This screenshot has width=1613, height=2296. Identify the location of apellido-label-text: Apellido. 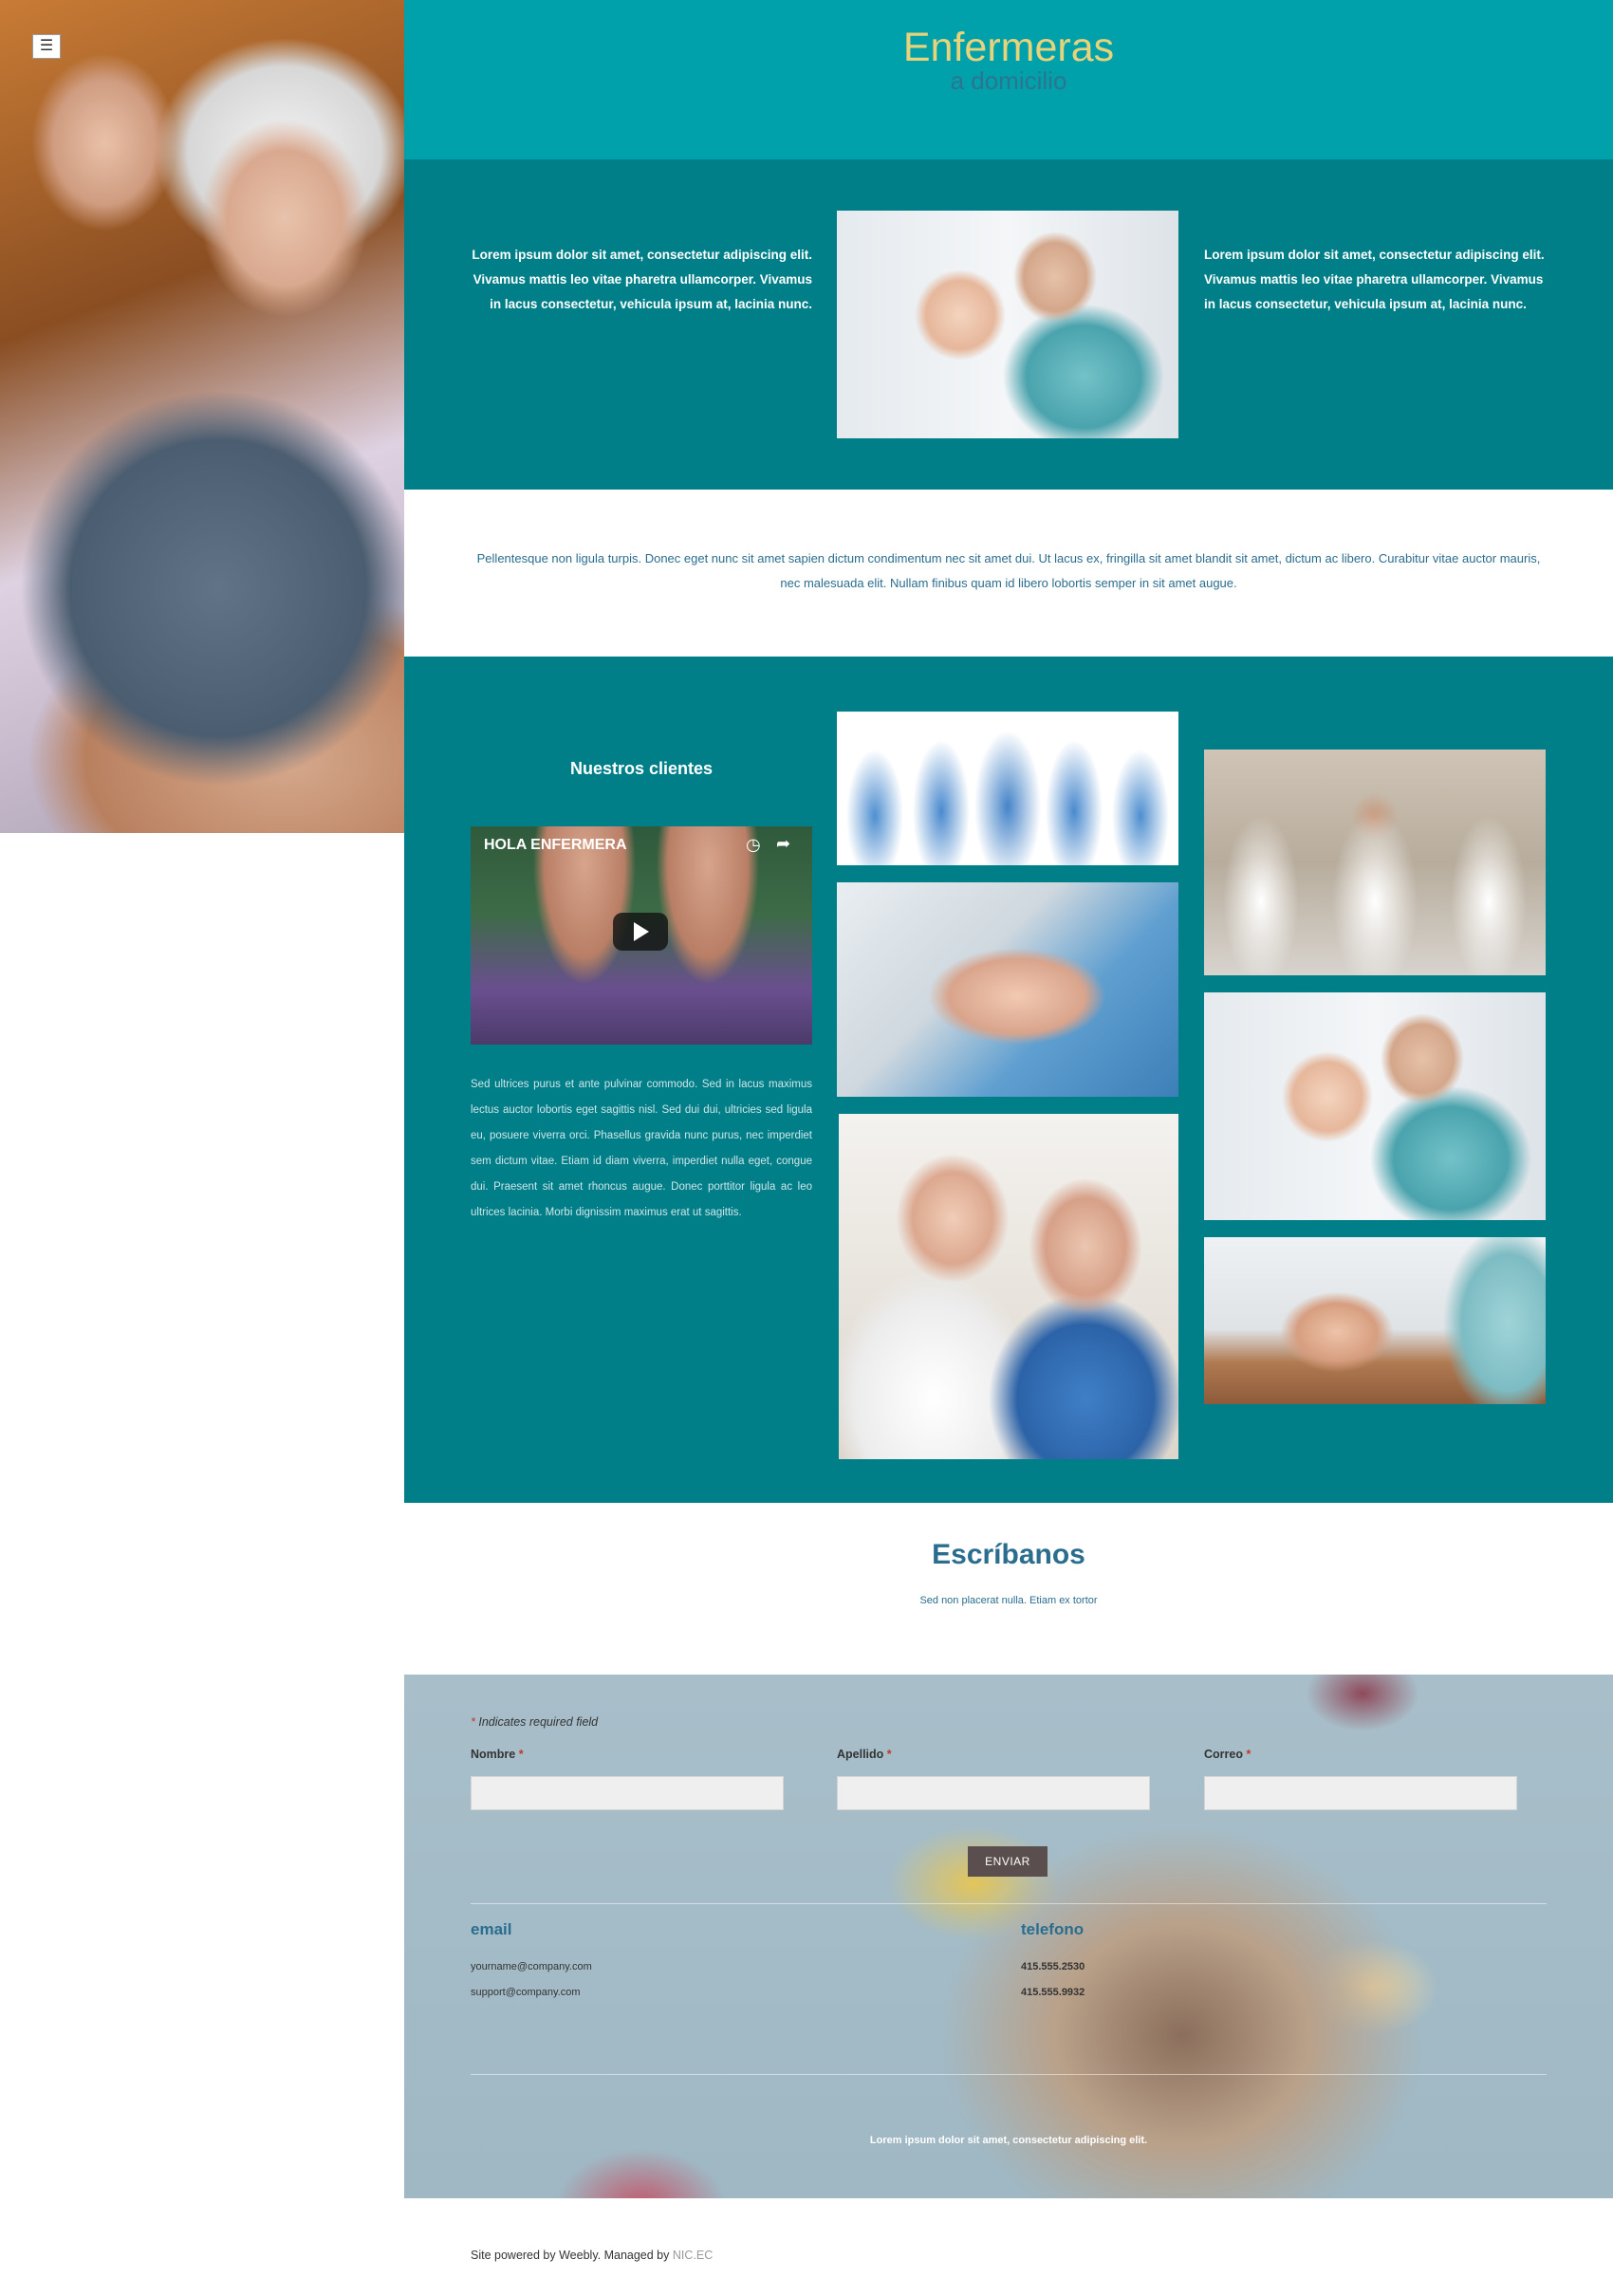
(861, 1754).